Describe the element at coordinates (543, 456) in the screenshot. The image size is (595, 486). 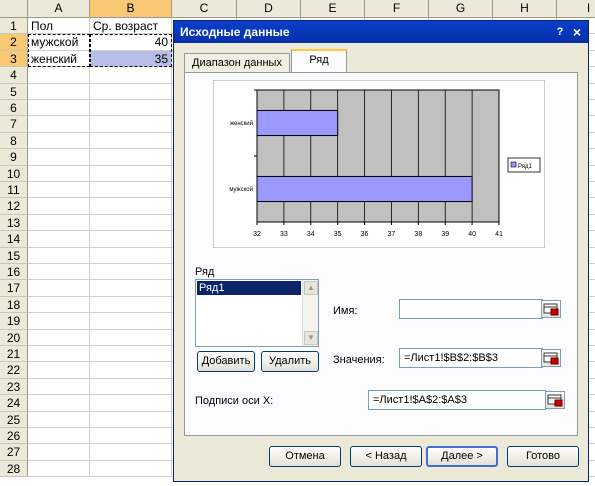
I see `finish-button: Готово` at that location.